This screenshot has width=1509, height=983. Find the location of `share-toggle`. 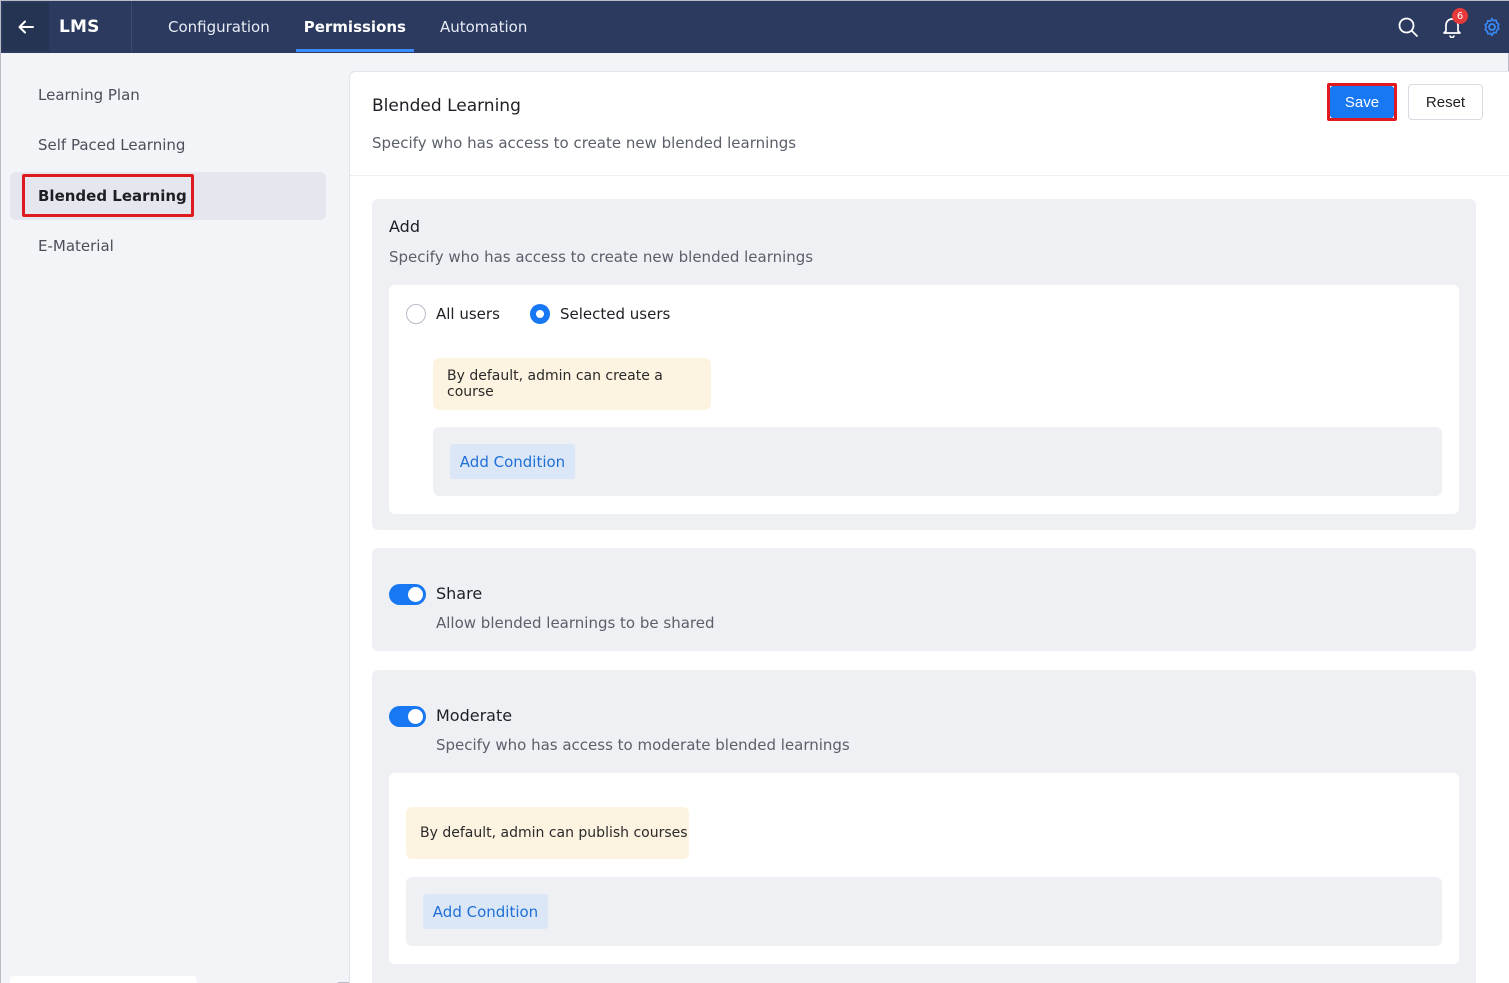

share-toggle is located at coordinates (407, 594).